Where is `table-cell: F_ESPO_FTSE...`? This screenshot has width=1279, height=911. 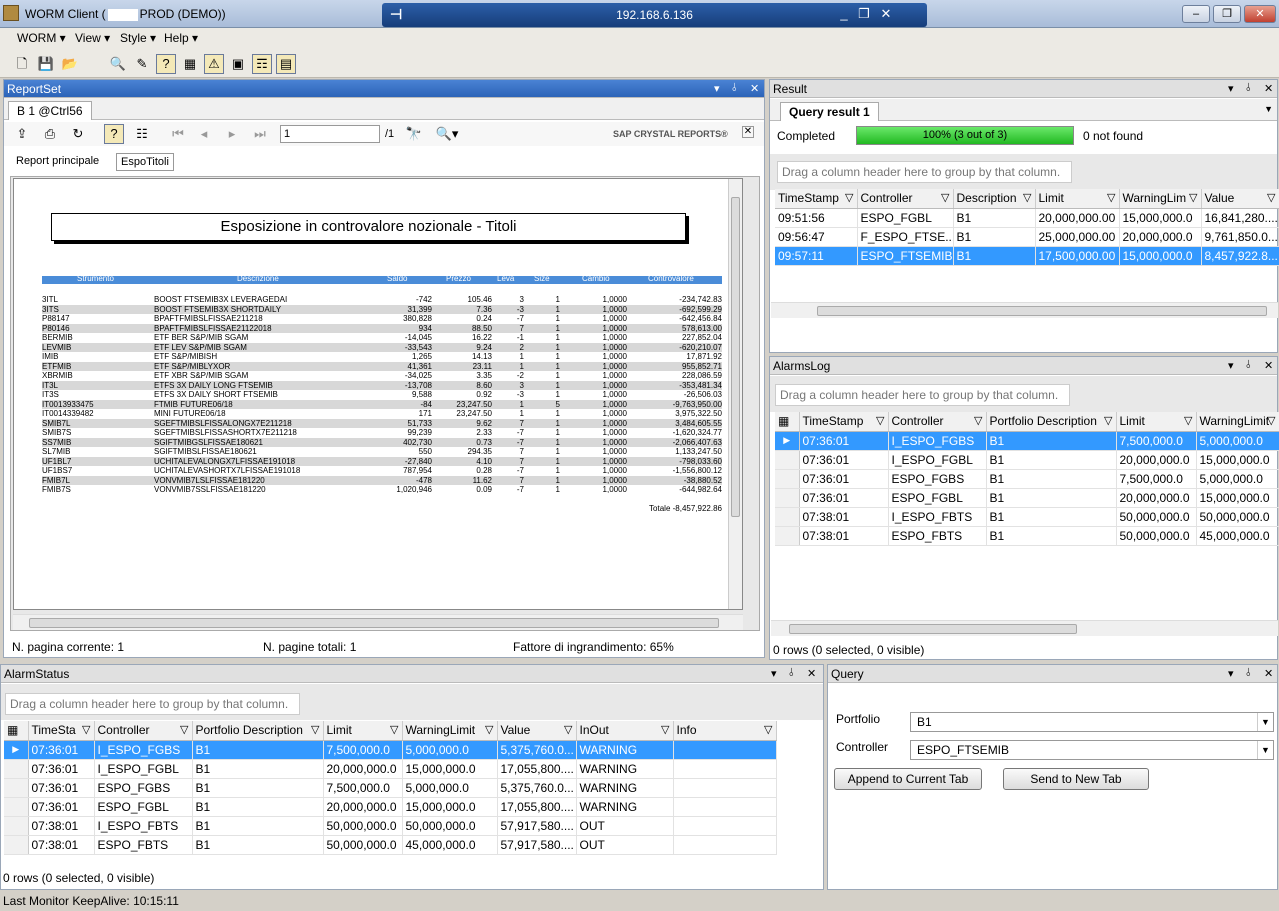
table-cell: F_ESPO_FTSE... is located at coordinates (905, 237).